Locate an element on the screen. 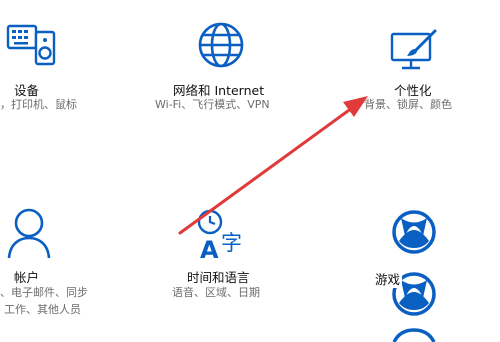 The image size is (500, 342). tile-title: 帐户 is located at coordinates (27, 277).